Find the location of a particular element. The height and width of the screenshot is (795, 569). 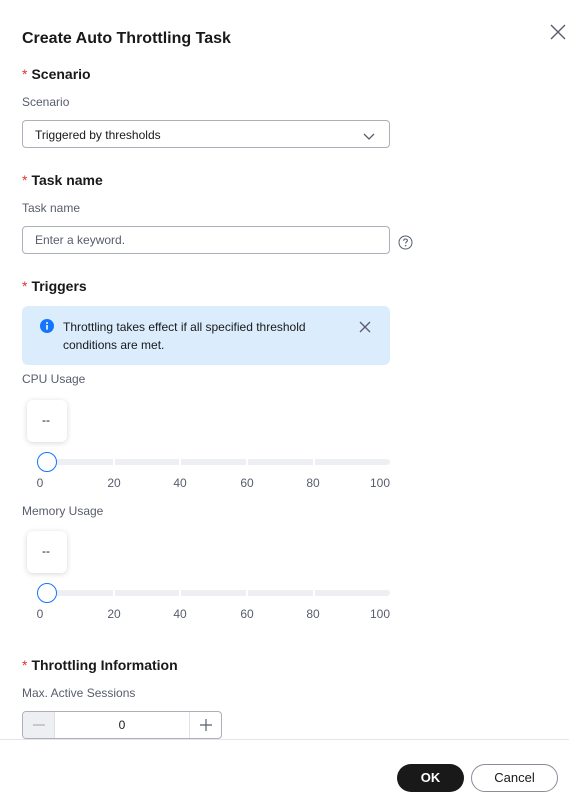

triggers-section-label: Triggers is located at coordinates (59, 286).